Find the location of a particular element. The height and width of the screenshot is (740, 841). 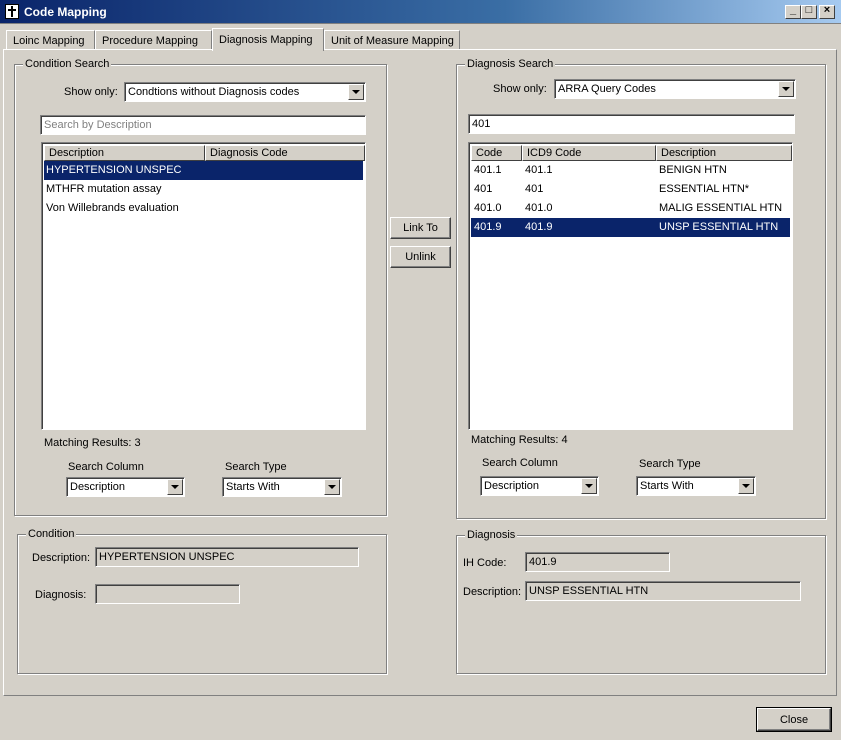

diagnosis-search-value: 401 is located at coordinates (481, 124).